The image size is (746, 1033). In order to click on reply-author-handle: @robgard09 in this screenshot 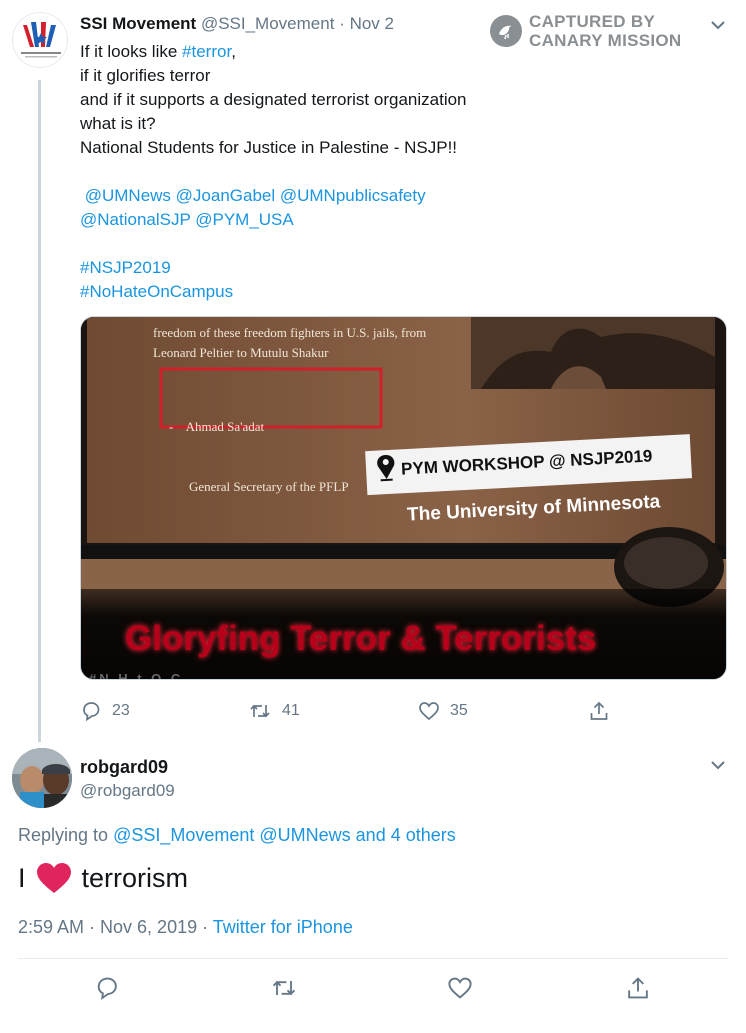, I will do `click(127, 791)`.